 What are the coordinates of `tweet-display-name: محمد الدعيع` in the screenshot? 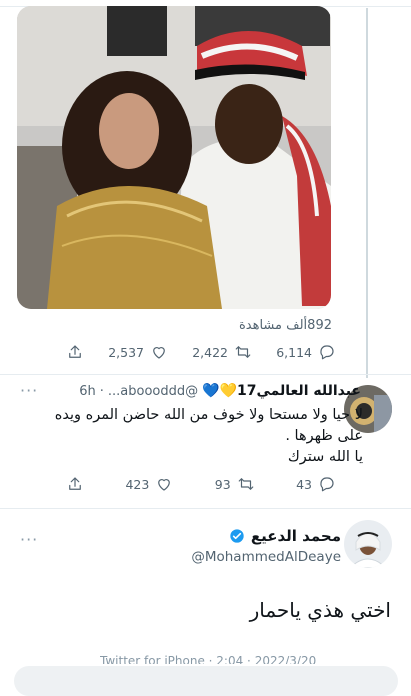 It's located at (296, 536).